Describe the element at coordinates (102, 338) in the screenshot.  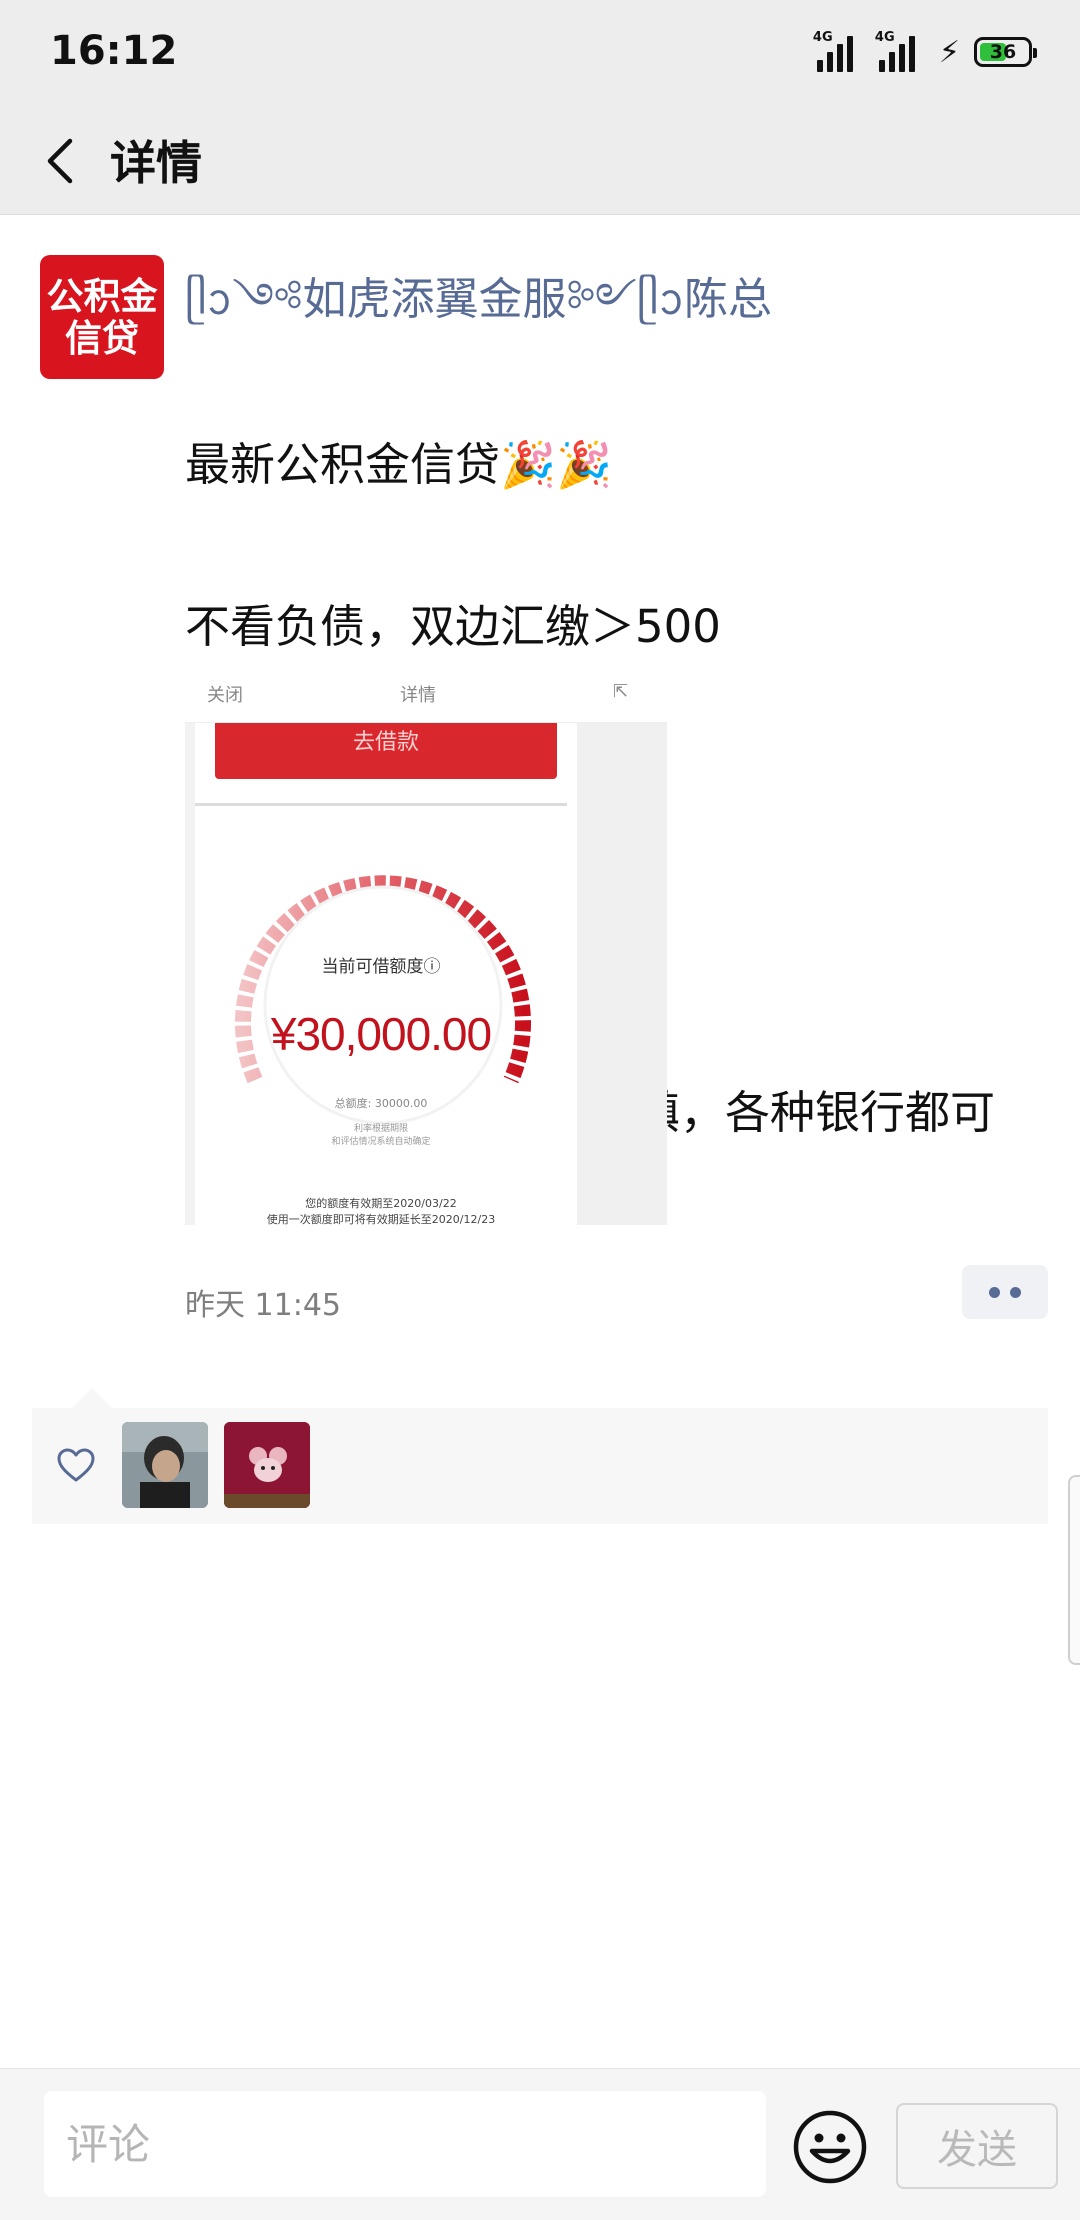
I see `avatar-text-line: 信贷` at that location.